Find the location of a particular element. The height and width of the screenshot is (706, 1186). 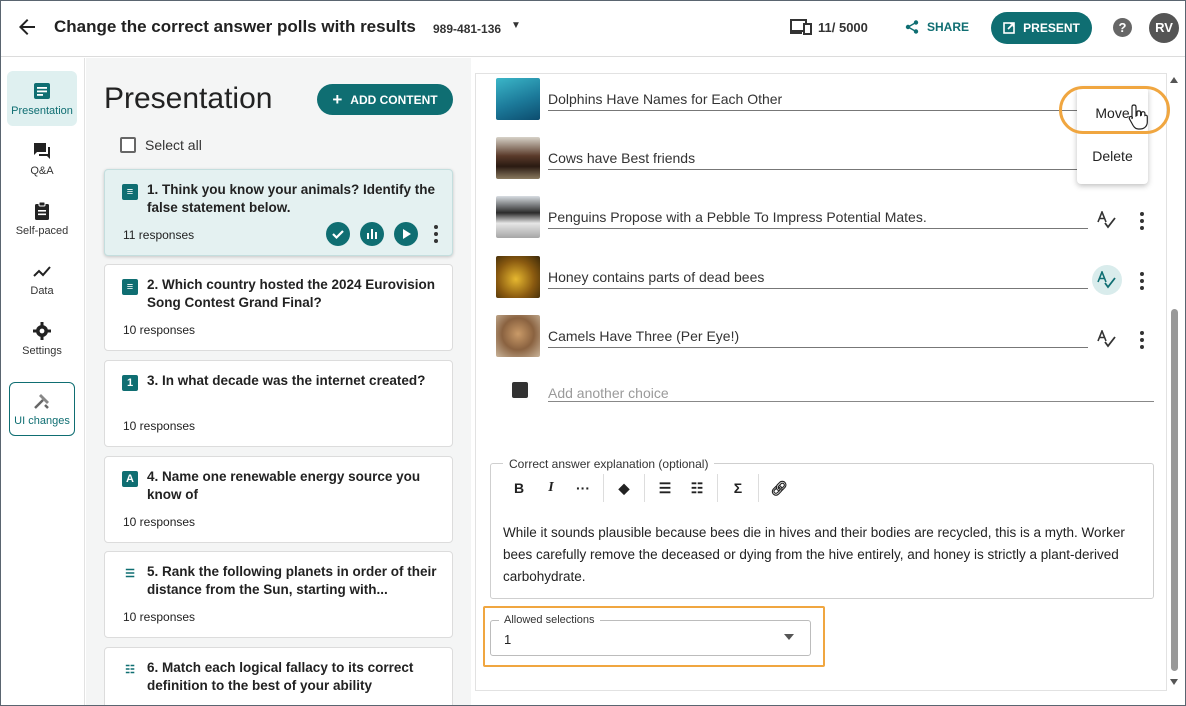

allowed-selections-value: 1 is located at coordinates (507, 639).